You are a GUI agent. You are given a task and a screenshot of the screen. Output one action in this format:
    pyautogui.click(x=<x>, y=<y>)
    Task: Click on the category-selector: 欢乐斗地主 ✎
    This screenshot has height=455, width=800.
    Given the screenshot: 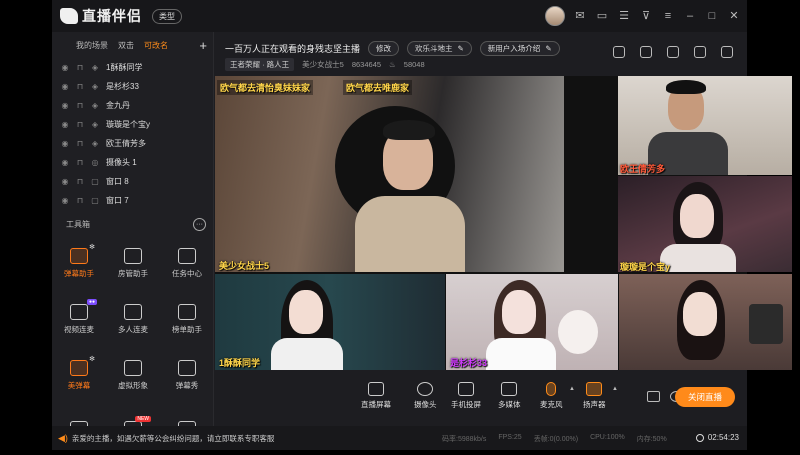 What is the action you would take?
    pyautogui.click(x=439, y=48)
    